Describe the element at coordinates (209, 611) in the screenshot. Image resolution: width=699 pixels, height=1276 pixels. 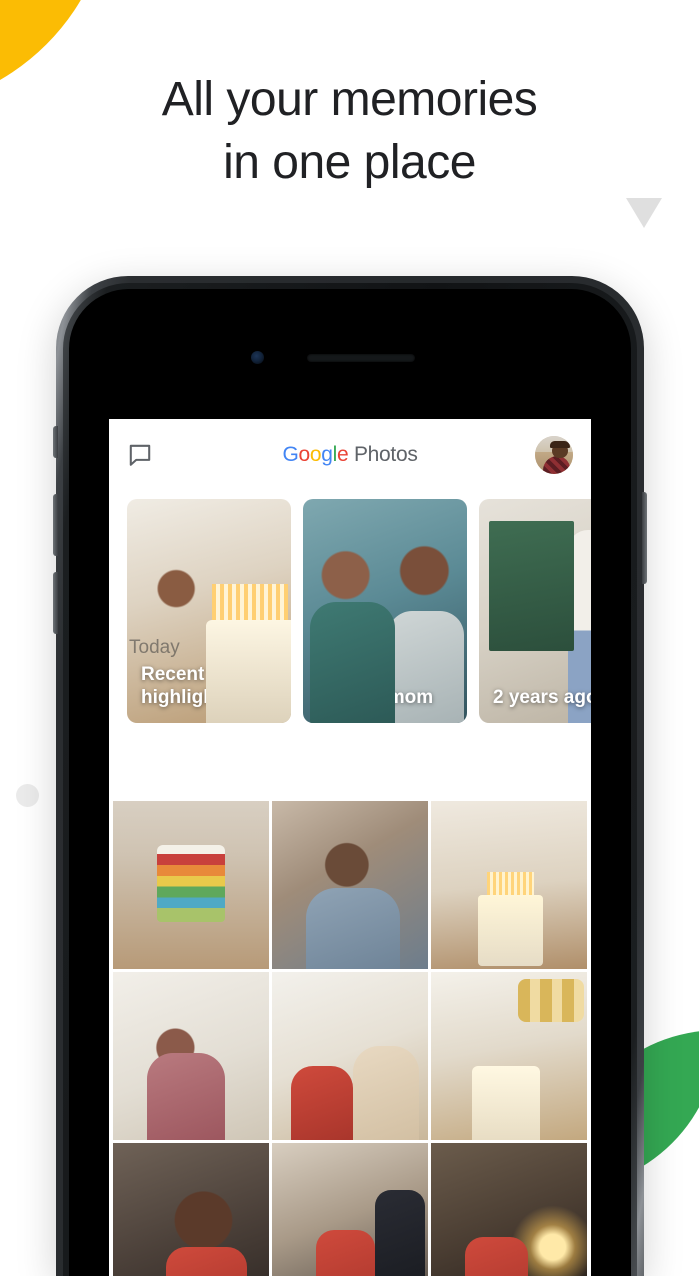
I see `memory-card: Recent highlights` at that location.